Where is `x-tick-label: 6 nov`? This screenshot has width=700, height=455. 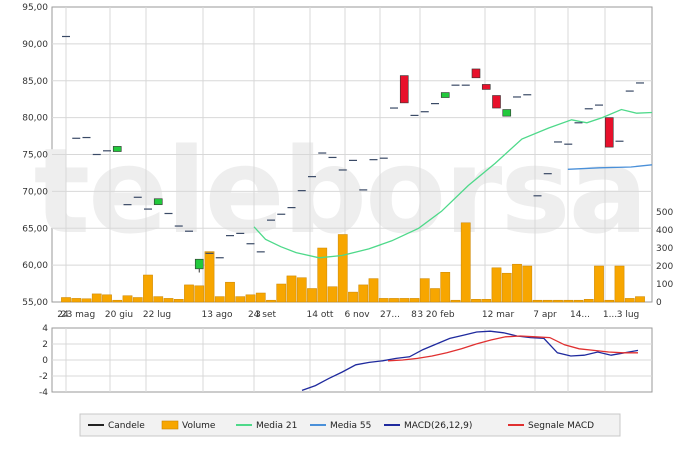 x-tick-label: 6 nov is located at coordinates (357, 315).